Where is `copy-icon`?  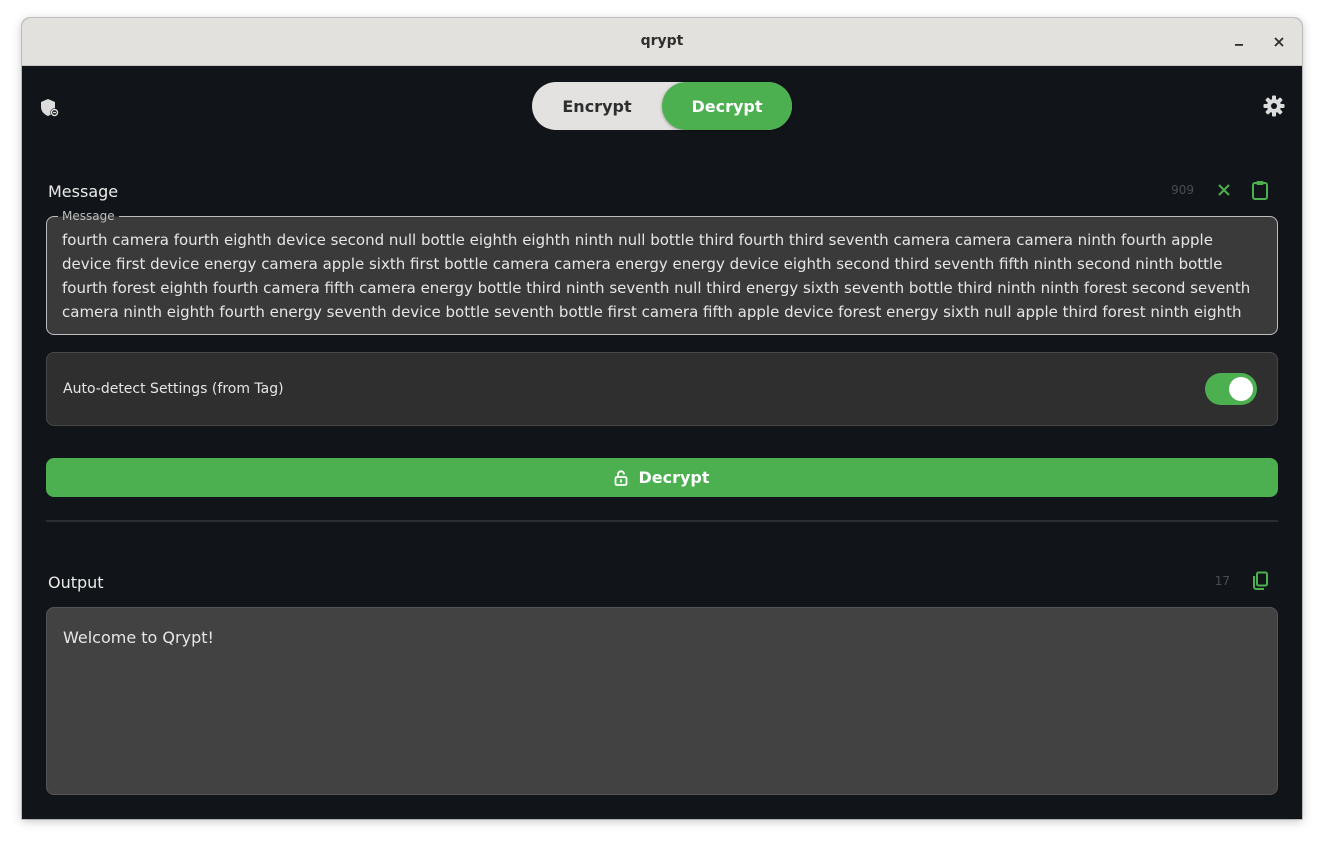 copy-icon is located at coordinates (1260, 580).